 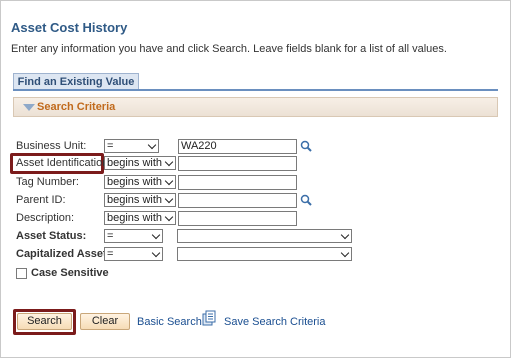 What do you see at coordinates (51, 236) in the screenshot?
I see `asset-status-label: Asset Status:` at bounding box center [51, 236].